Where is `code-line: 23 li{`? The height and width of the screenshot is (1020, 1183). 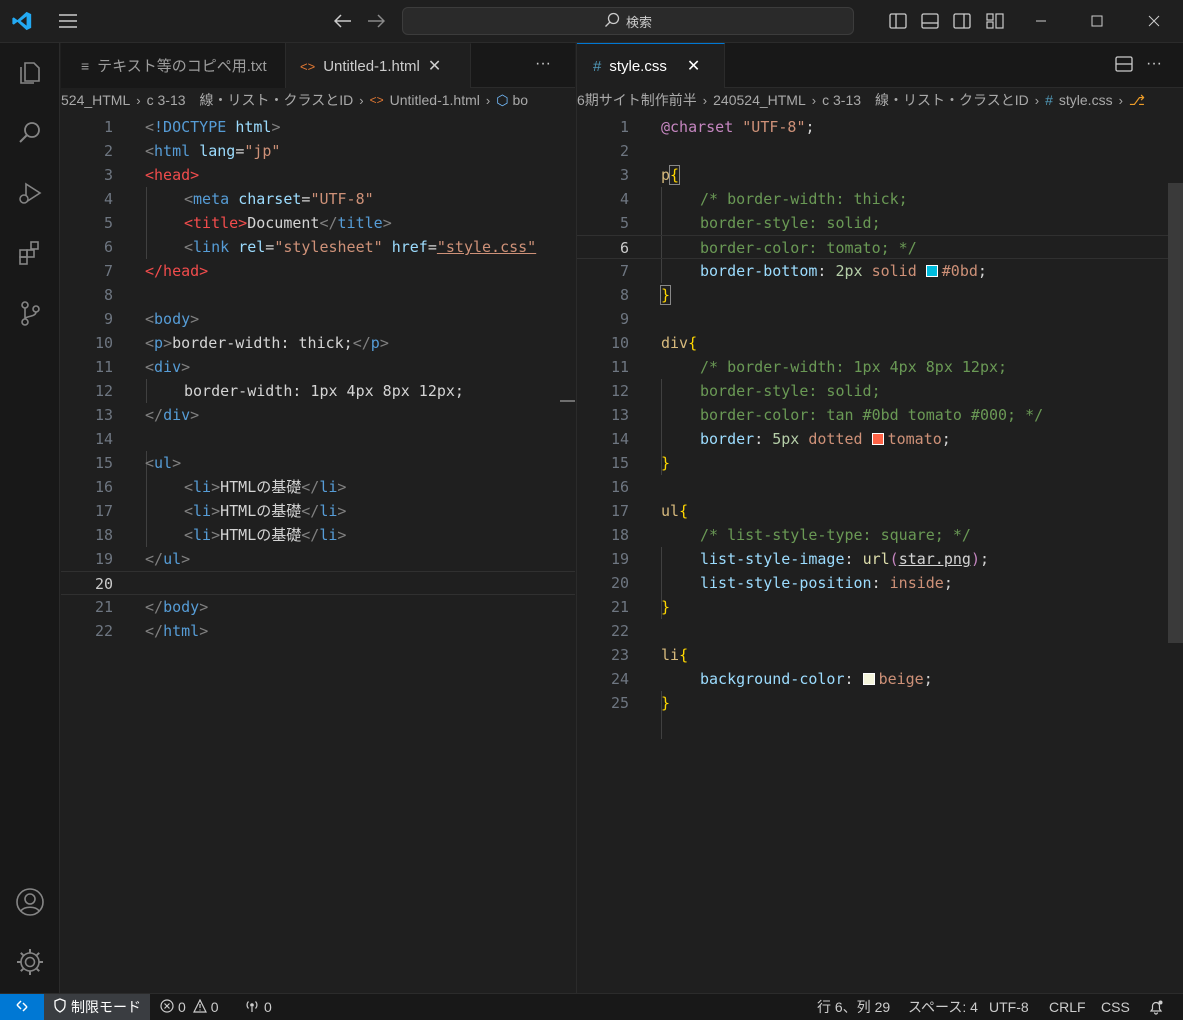
code-line: 23 li{ is located at coordinates (880, 655).